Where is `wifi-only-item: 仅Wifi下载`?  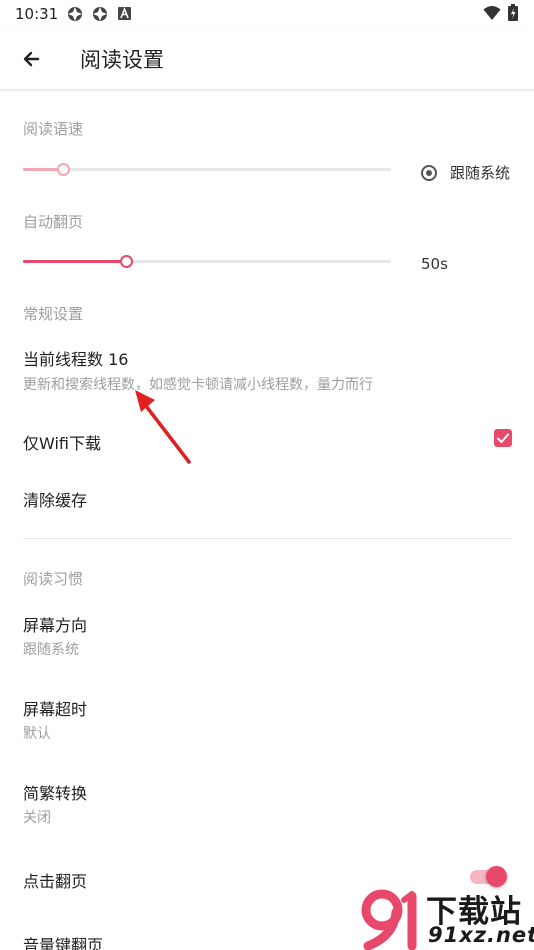 wifi-only-item: 仅Wifi下载 is located at coordinates (267, 438).